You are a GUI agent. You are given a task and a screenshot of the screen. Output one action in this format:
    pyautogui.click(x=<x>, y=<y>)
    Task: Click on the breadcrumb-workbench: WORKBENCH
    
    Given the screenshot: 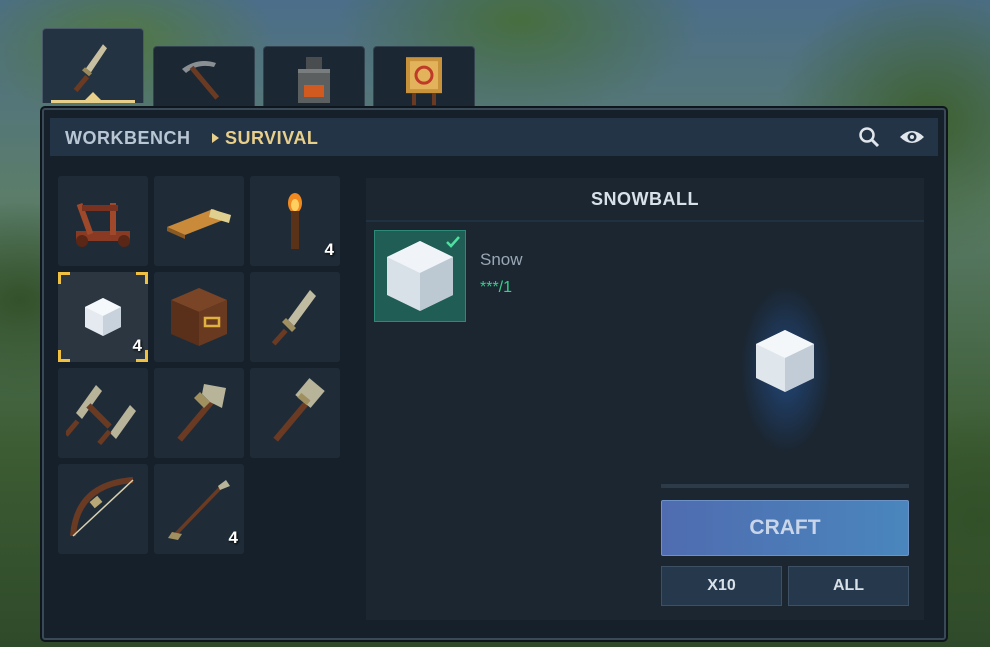 What is the action you would take?
    pyautogui.click(x=128, y=138)
    